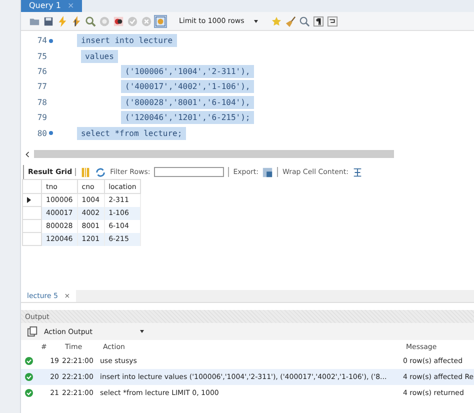 The width and height of the screenshot is (474, 413). I want to click on line-number: 76, so click(41, 71).